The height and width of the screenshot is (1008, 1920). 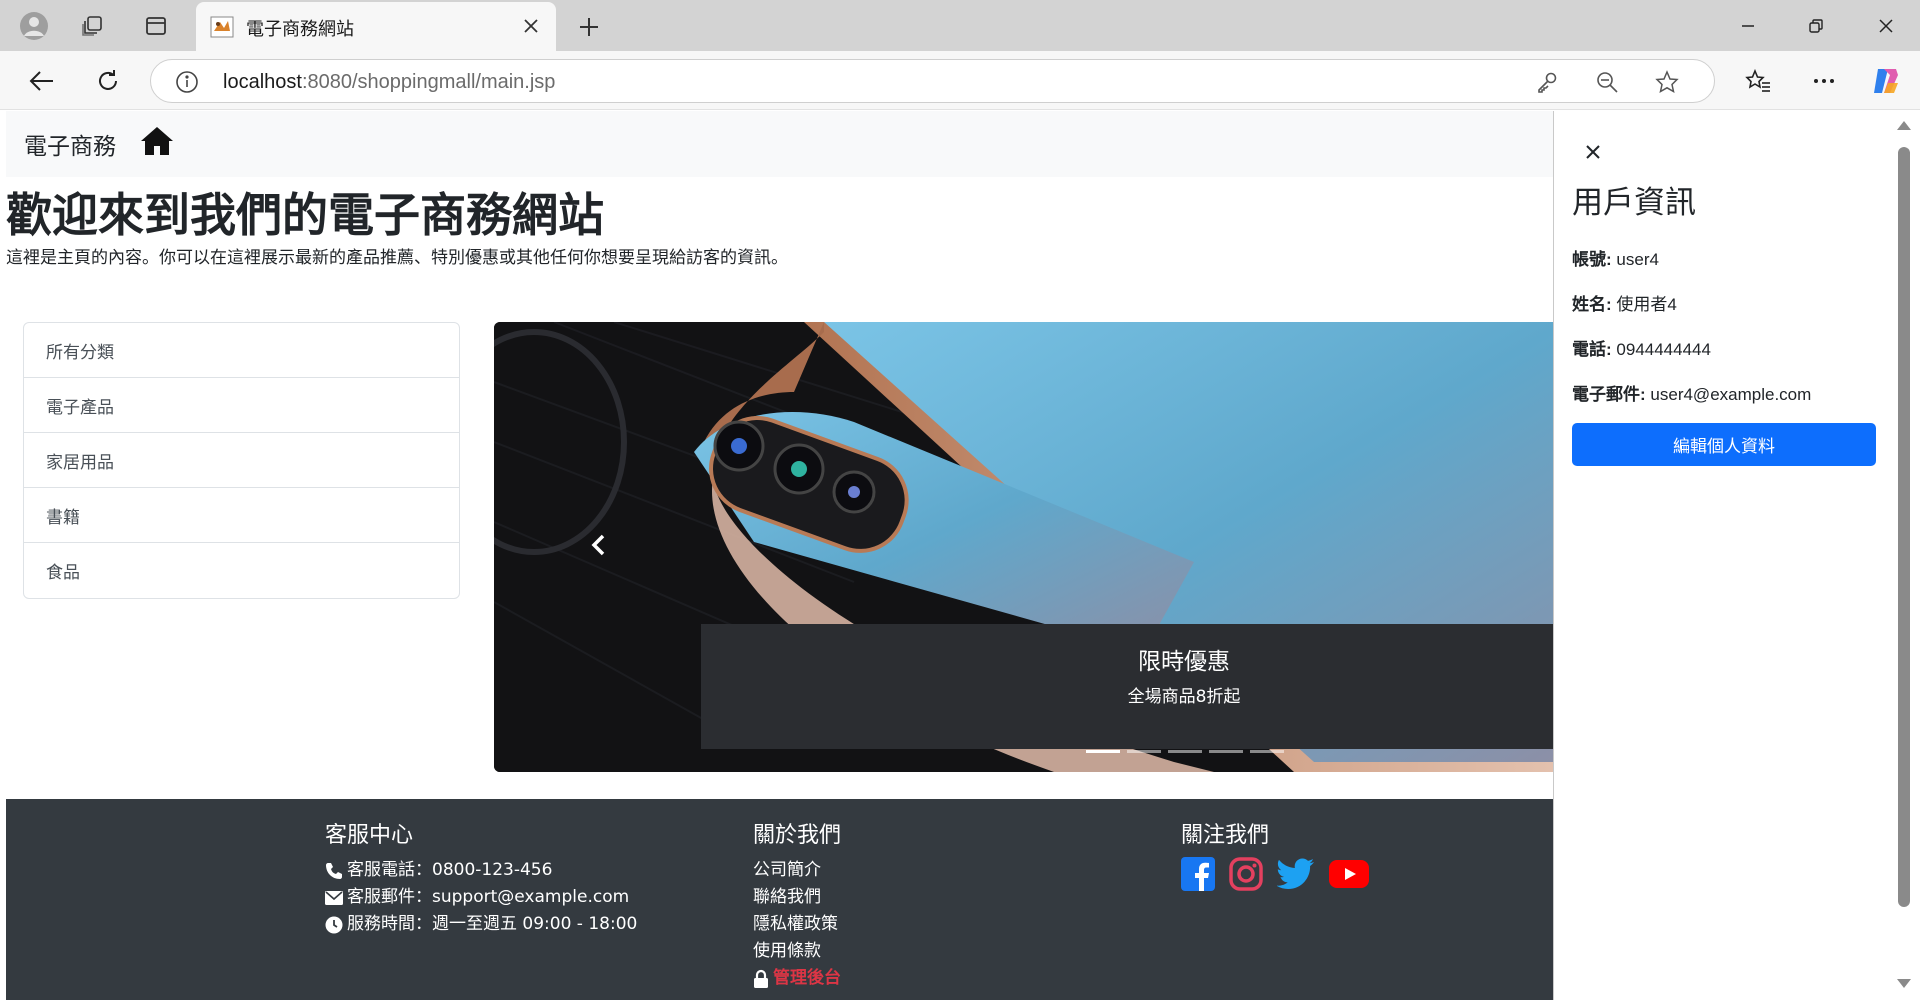 I want to click on footer-email: 客服郵件：support@example.com, so click(x=481, y=897).